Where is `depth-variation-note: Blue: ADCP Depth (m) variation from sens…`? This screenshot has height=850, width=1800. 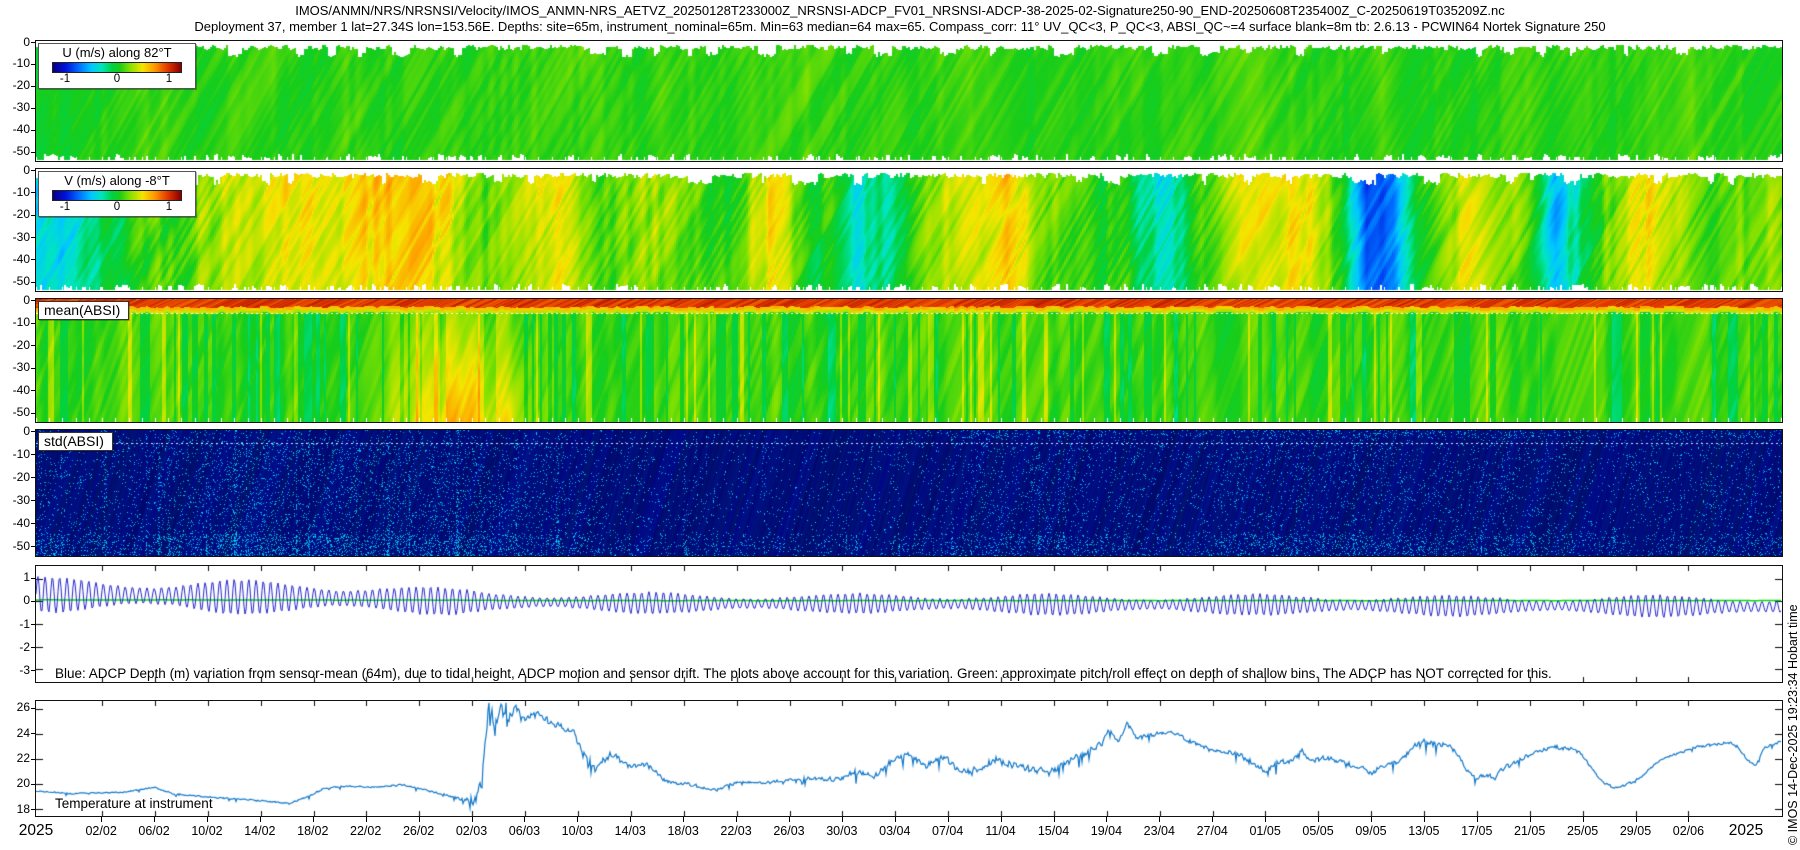
depth-variation-note: Blue: ADCP Depth (m) variation from sens… is located at coordinates (803, 673).